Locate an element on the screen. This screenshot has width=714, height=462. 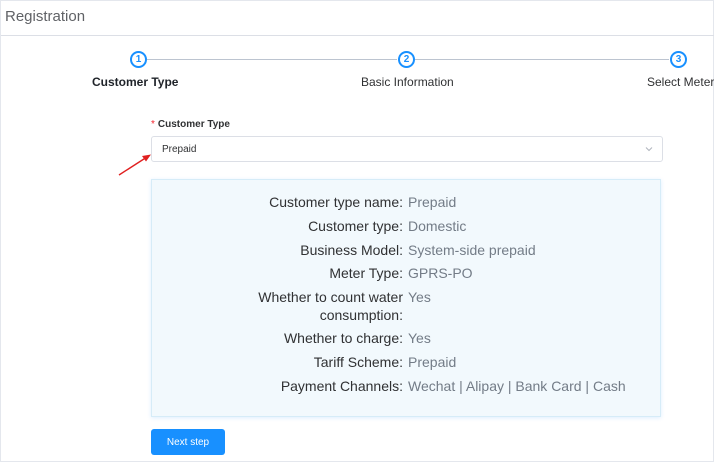
detail-key: Whether to count water is located at coordinates (330, 297).